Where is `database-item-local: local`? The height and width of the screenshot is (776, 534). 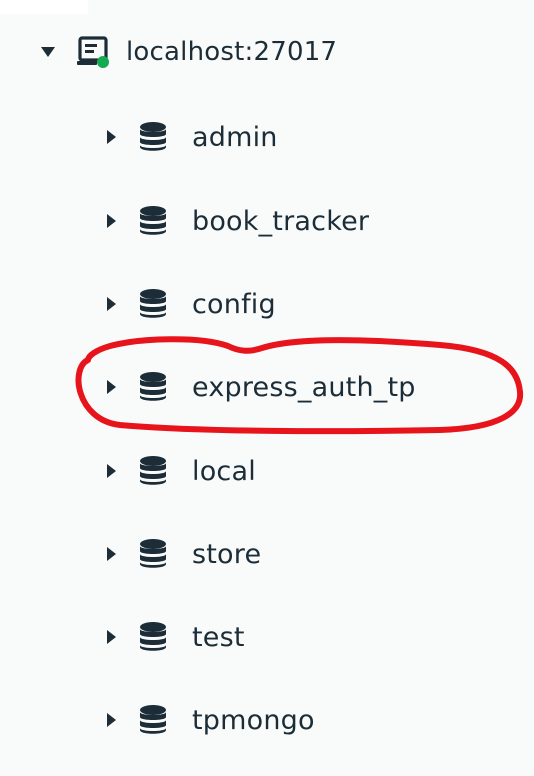
database-item-local: local is located at coordinates (179, 471).